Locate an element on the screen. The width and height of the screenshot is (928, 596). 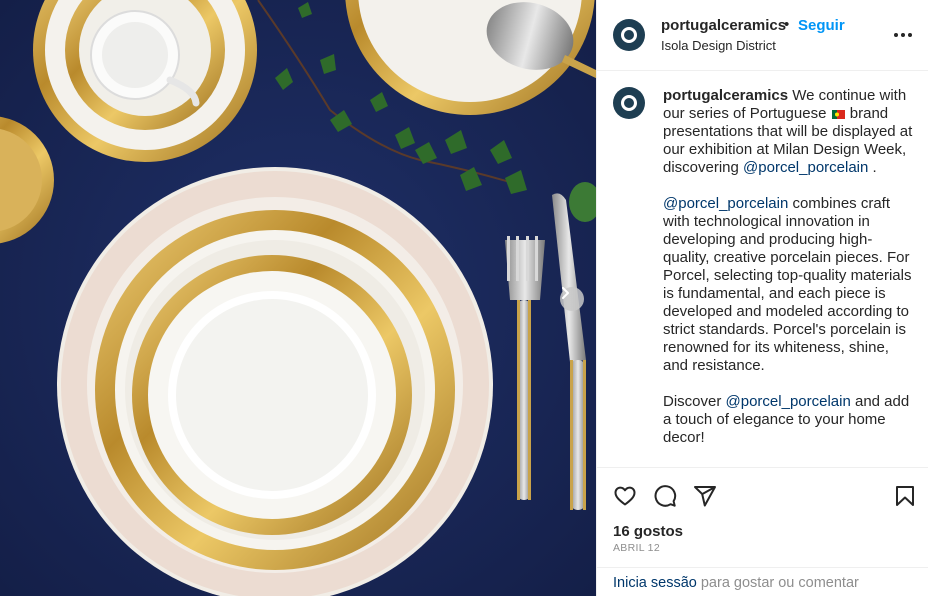
more-horizontal-icon is located at coordinates (896, 35).